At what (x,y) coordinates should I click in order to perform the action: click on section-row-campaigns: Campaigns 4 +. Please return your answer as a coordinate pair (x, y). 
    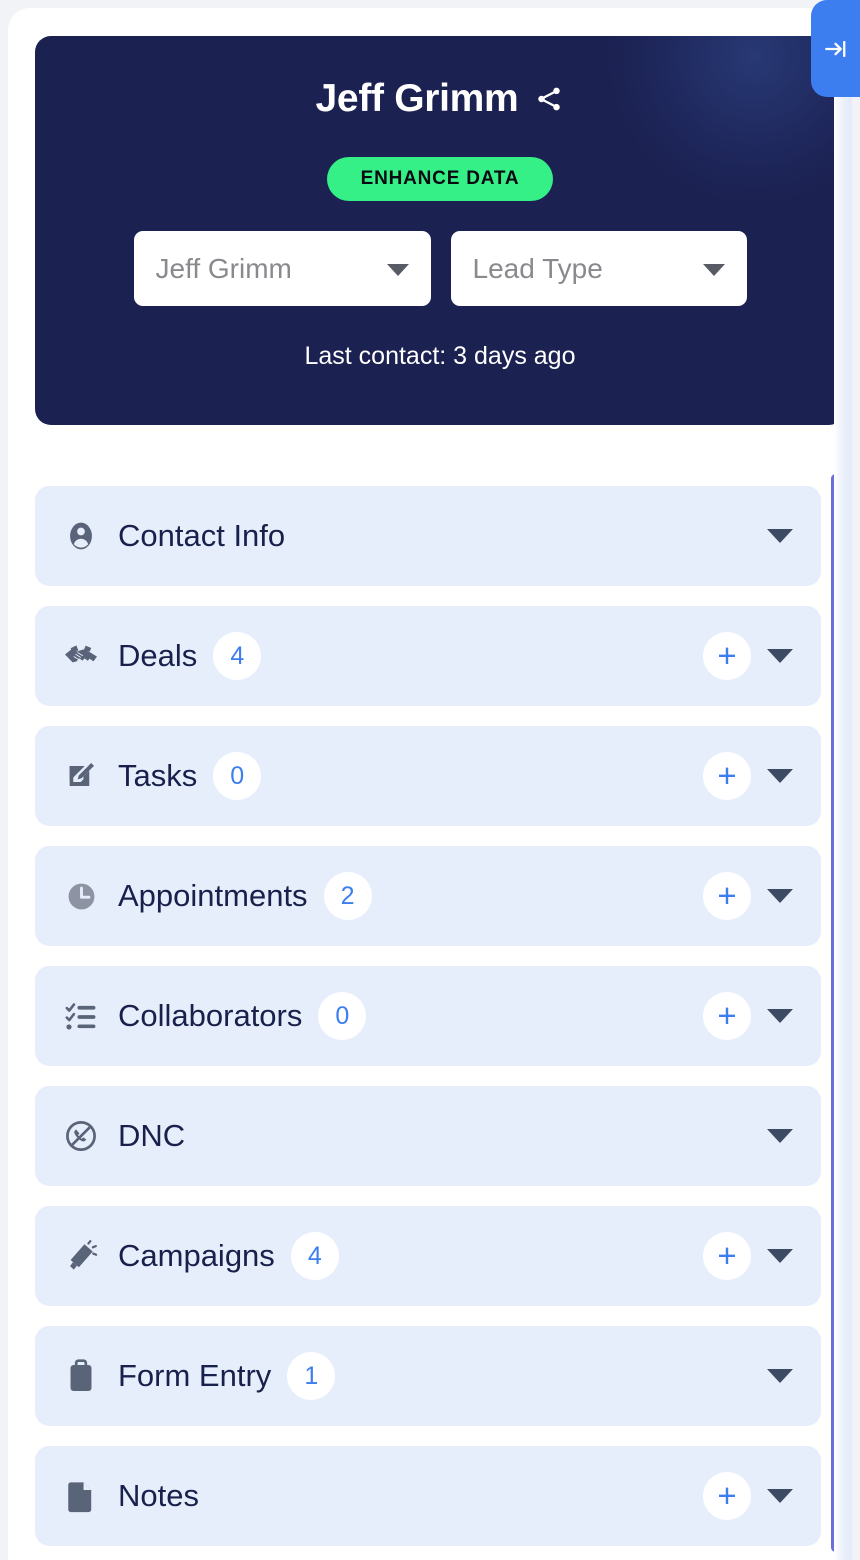
    Looking at the image, I should click on (428, 1256).